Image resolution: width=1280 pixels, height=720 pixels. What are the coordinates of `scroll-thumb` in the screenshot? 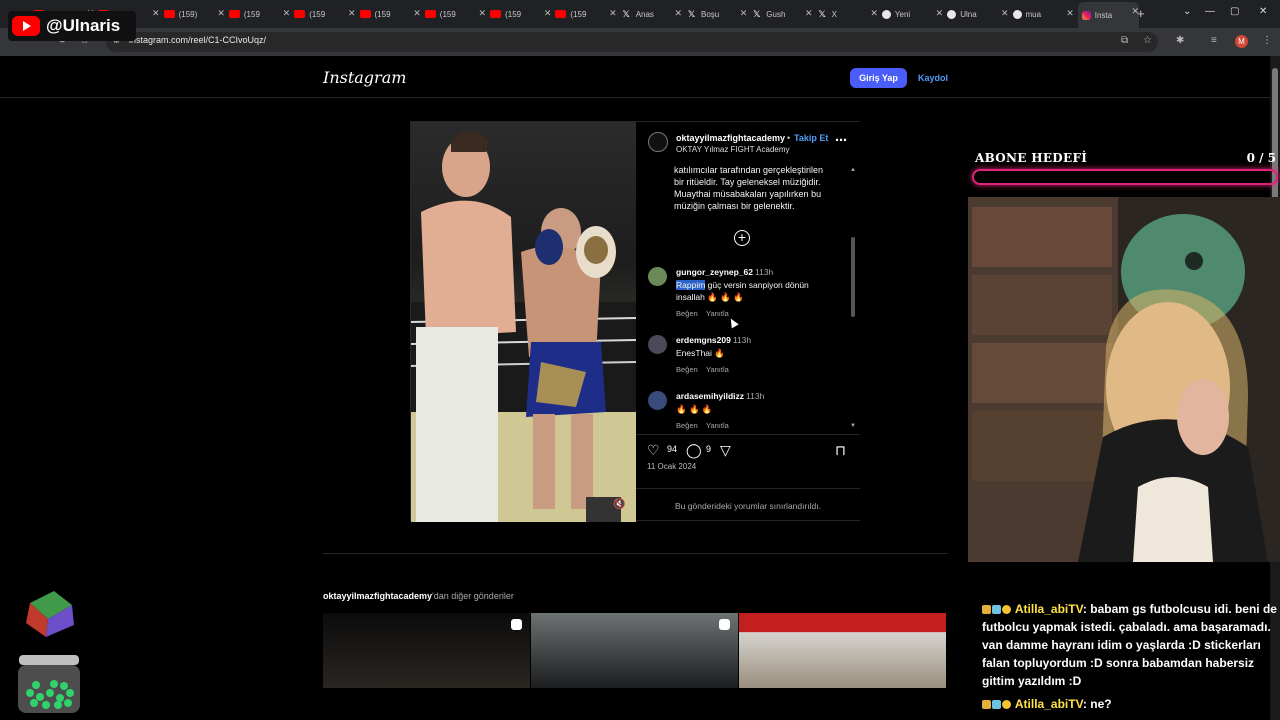 It's located at (853, 277).